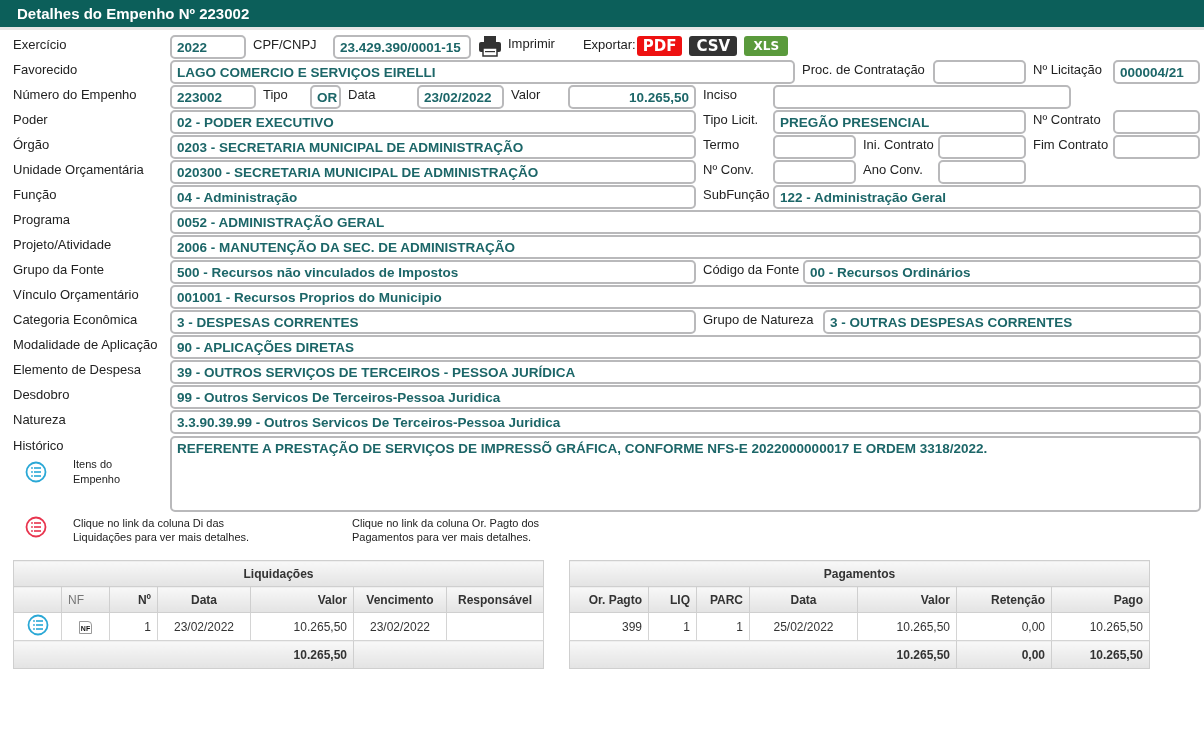 The height and width of the screenshot is (734, 1204). Describe the element at coordinates (108, 472) in the screenshot. I see `itens-link: Itens do Empenho` at that location.